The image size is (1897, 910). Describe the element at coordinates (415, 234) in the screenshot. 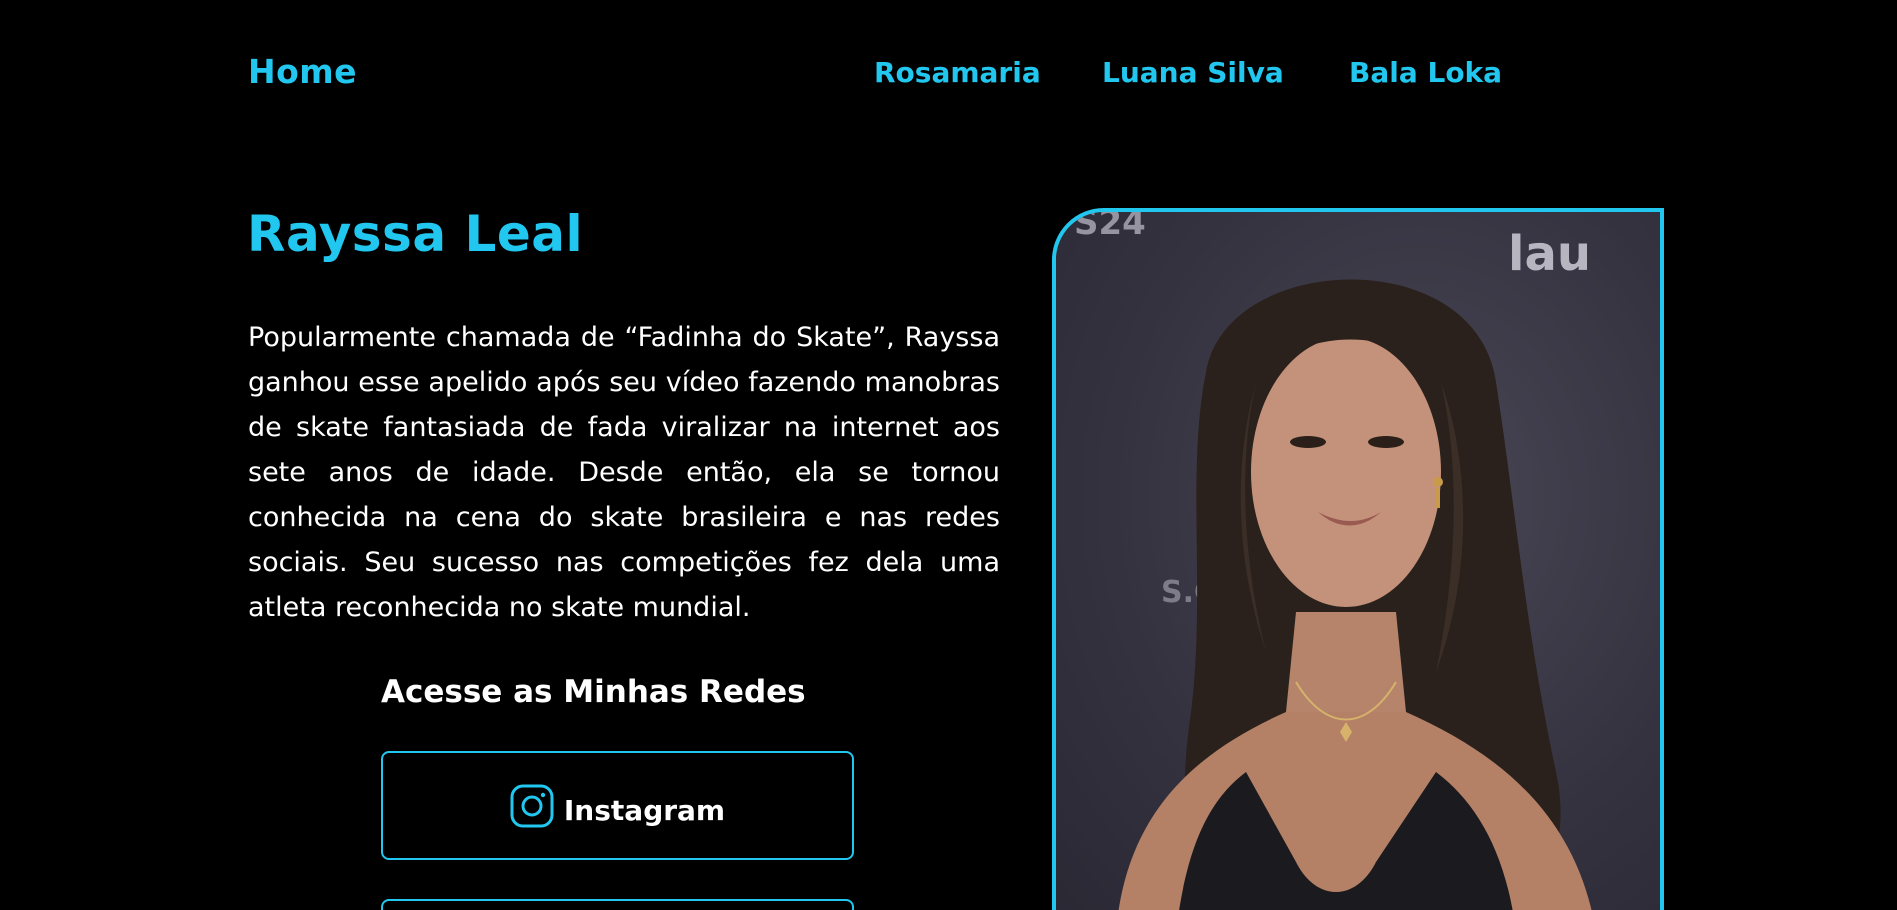

I see `page-title: Rayssa Leal` at that location.